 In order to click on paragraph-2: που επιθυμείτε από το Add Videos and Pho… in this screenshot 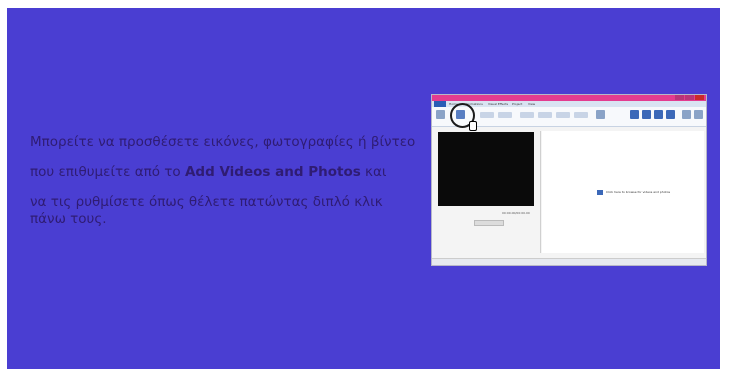, I will do `click(225, 172)`.